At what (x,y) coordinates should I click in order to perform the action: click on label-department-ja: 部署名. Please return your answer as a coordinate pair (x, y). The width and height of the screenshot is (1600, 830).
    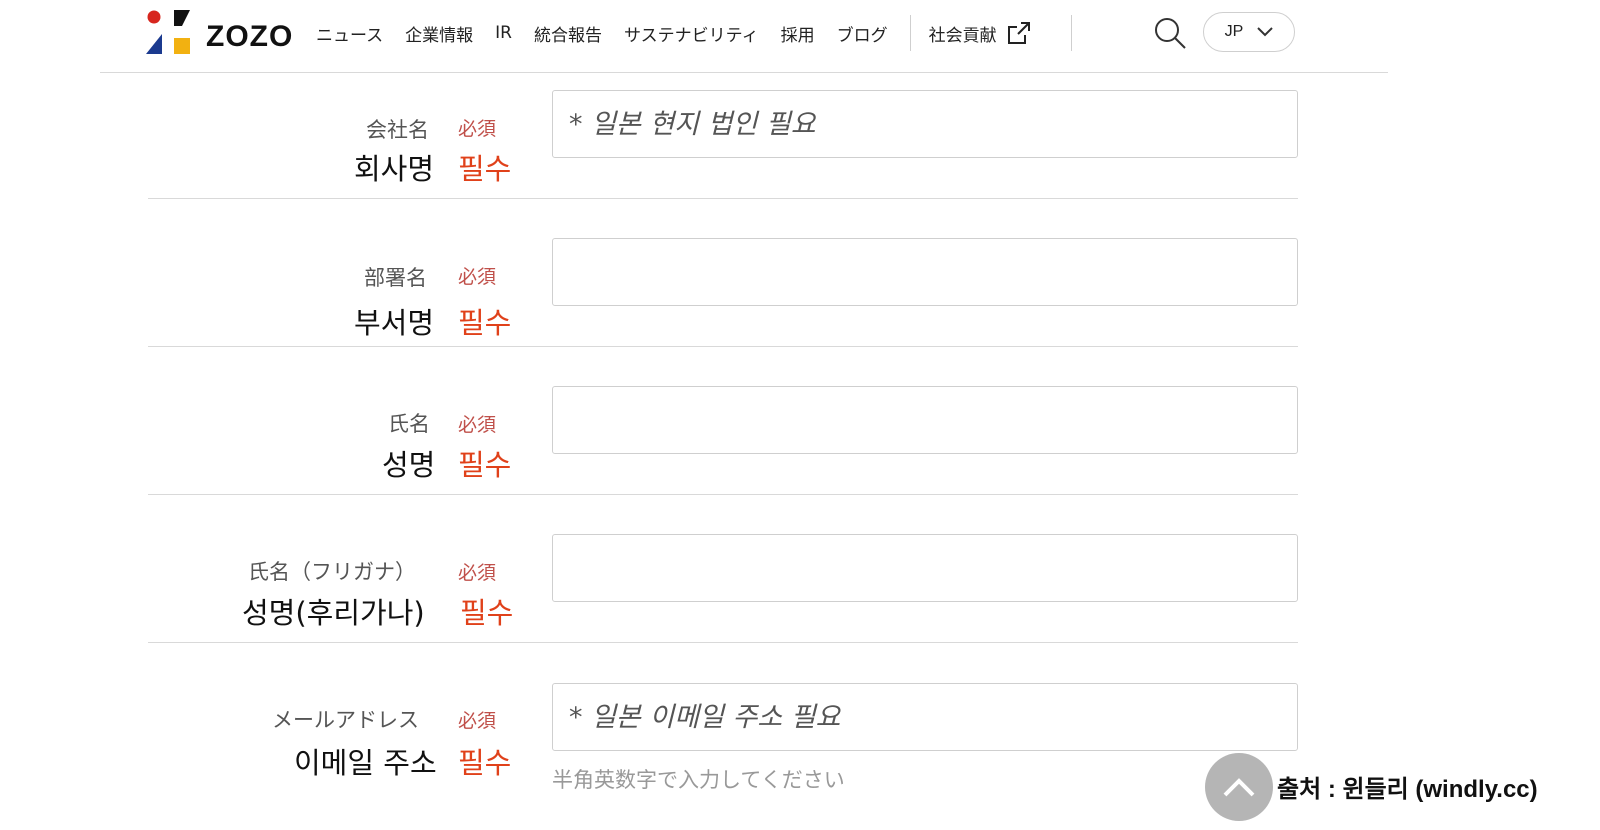
    Looking at the image, I should click on (395, 278).